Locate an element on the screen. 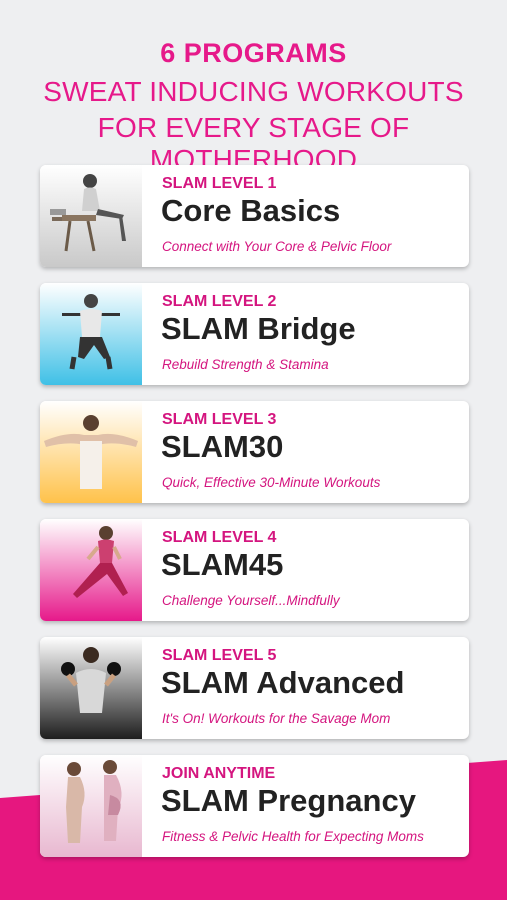 The width and height of the screenshot is (507, 900). woman-squat-barbell-icon is located at coordinates (91, 334).